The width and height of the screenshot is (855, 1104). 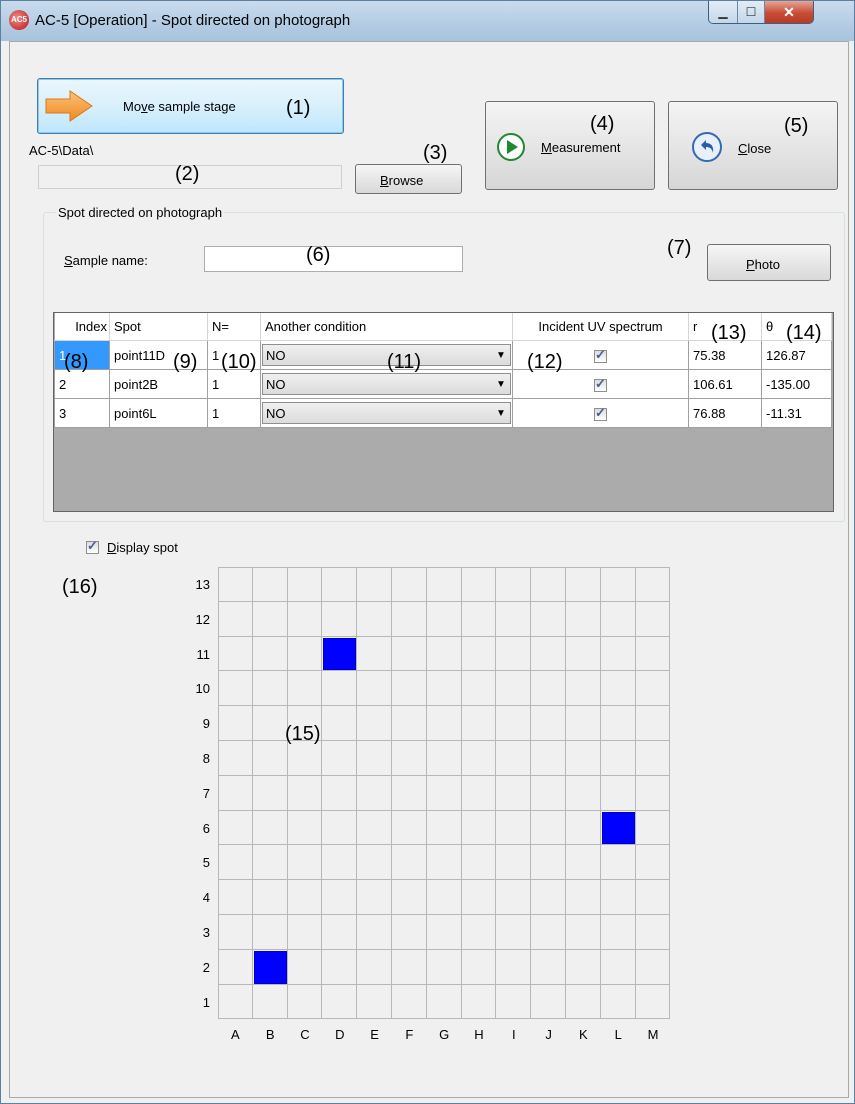 I want to click on sample-name-input, so click(x=333, y=259).